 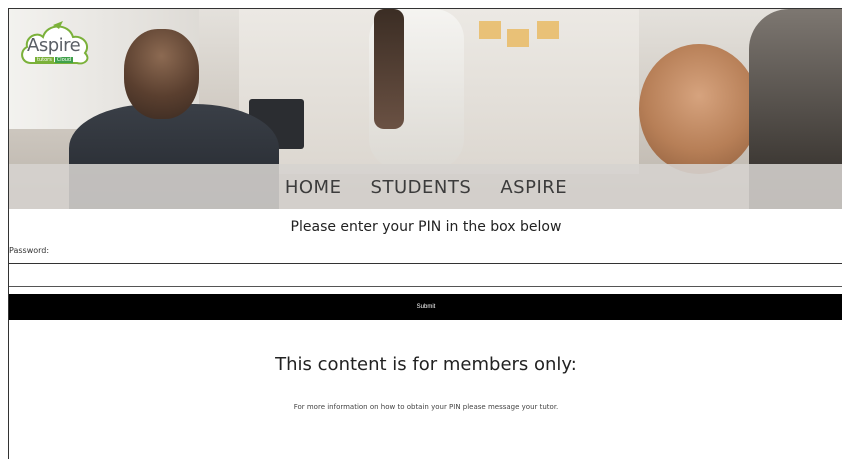 What do you see at coordinates (425, 275) in the screenshot?
I see `password-input` at bounding box center [425, 275].